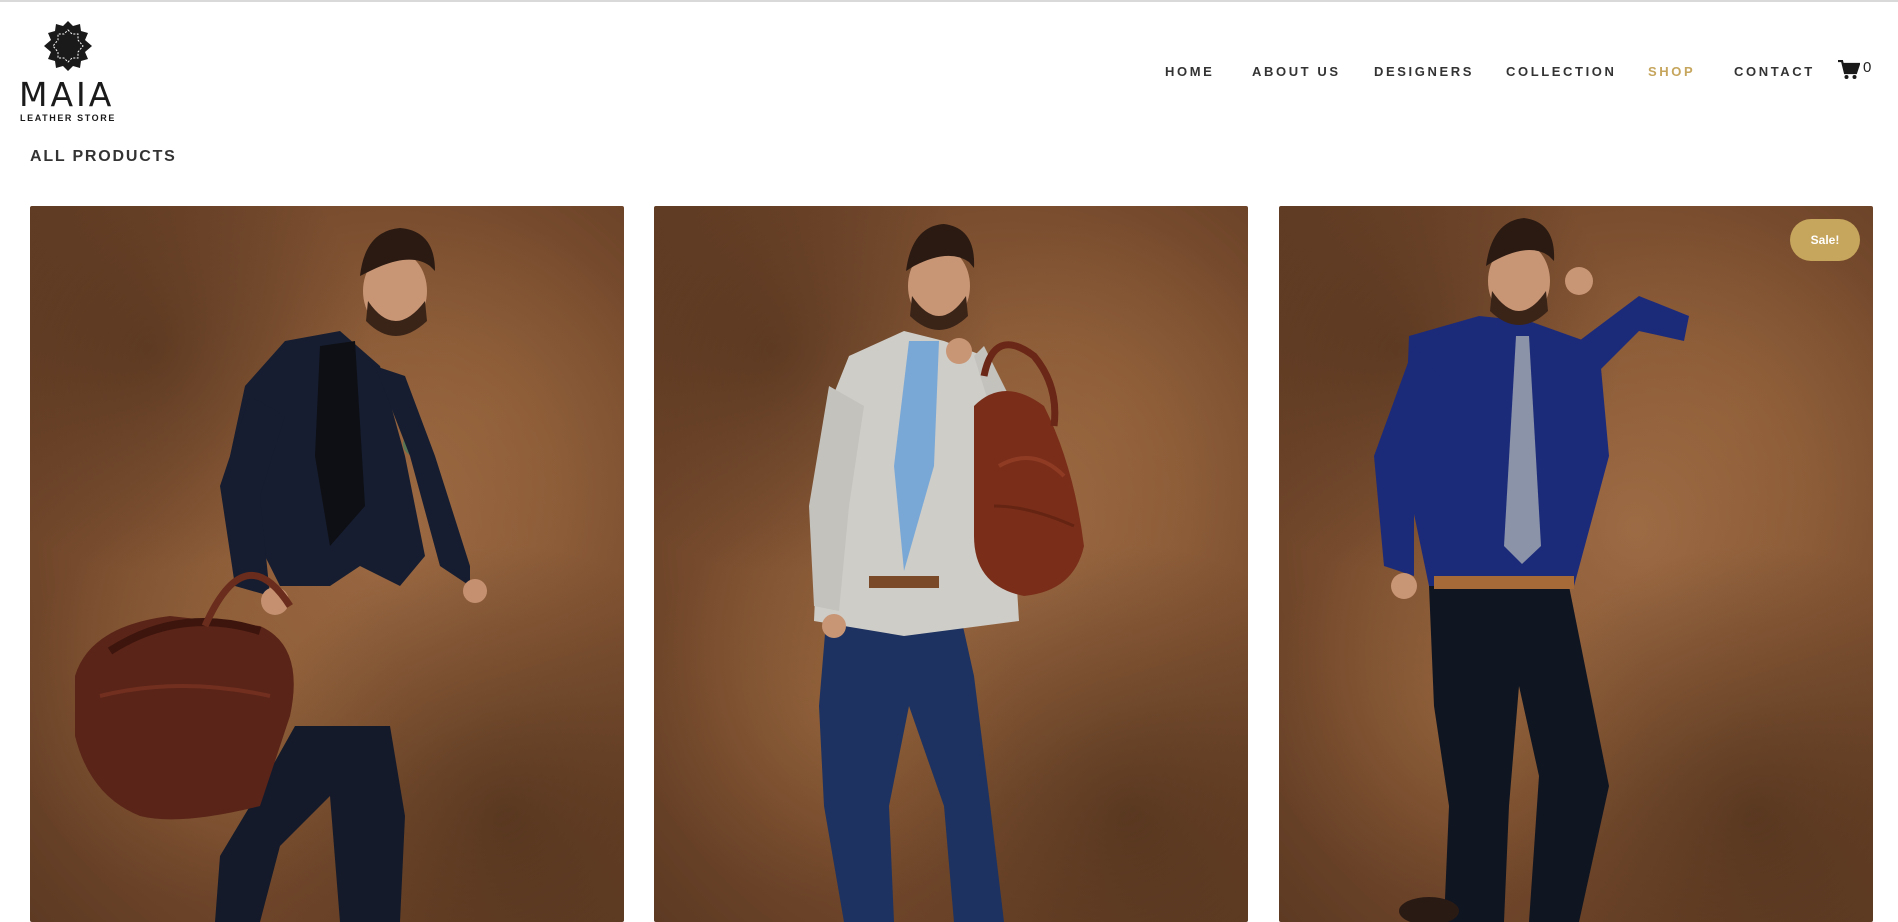 The width and height of the screenshot is (1898, 922). What do you see at coordinates (68, 46) in the screenshot?
I see `leather-hide-icon` at bounding box center [68, 46].